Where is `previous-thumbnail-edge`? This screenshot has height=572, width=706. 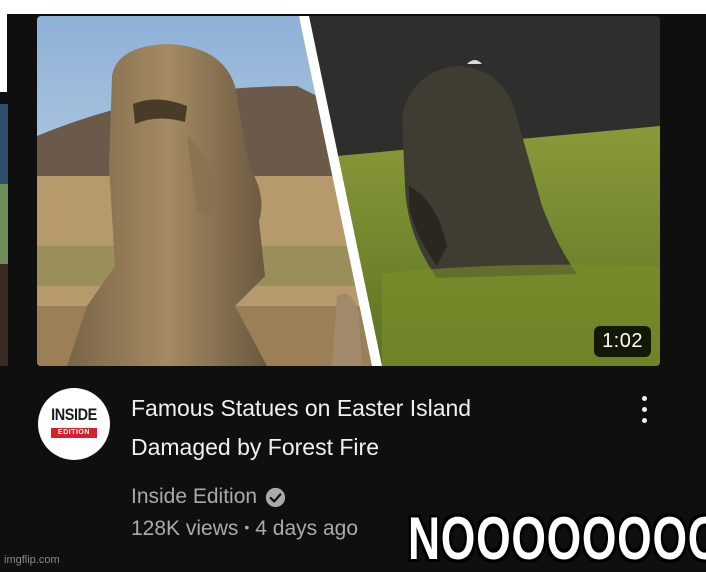 previous-thumbnail-edge is located at coordinates (3, 53).